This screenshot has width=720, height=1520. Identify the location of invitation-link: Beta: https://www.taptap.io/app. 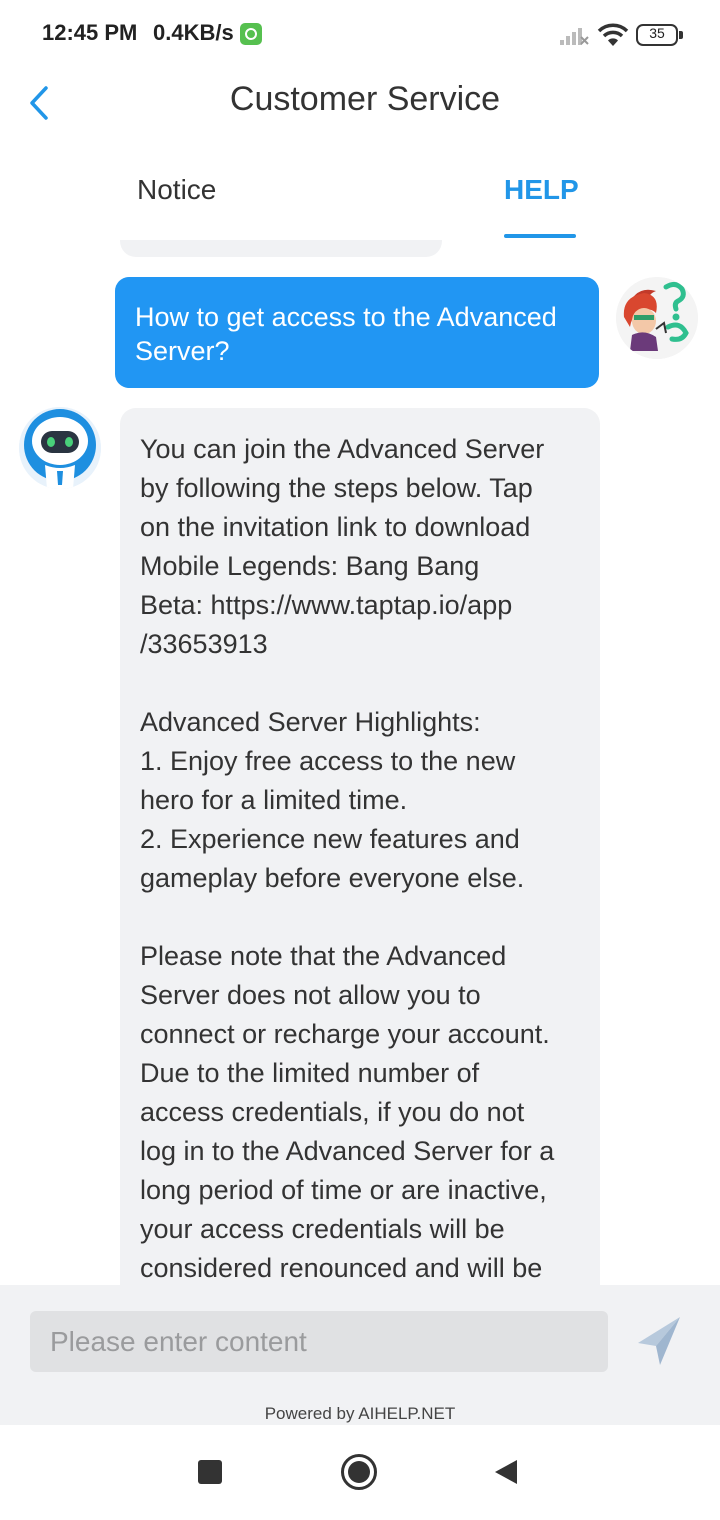
(360, 605).